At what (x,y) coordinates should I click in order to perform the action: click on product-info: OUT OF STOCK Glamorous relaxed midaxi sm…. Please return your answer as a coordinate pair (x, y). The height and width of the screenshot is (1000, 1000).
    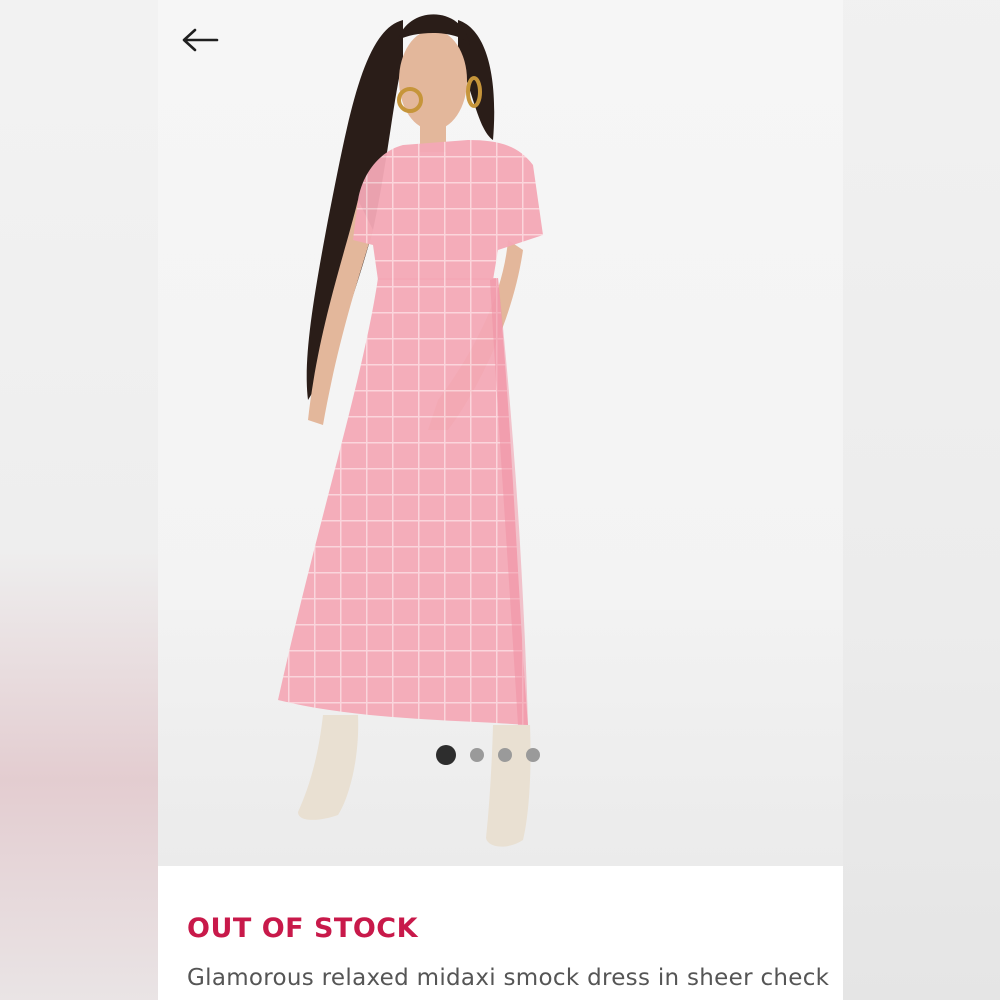
    Looking at the image, I should click on (500, 933).